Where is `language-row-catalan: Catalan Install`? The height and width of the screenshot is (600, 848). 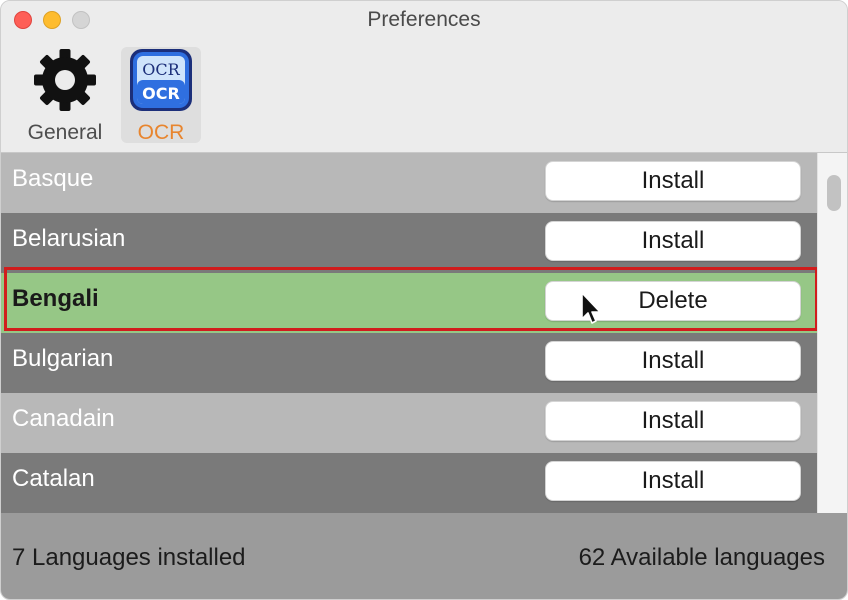
language-row-catalan: Catalan Install is located at coordinates (409, 483).